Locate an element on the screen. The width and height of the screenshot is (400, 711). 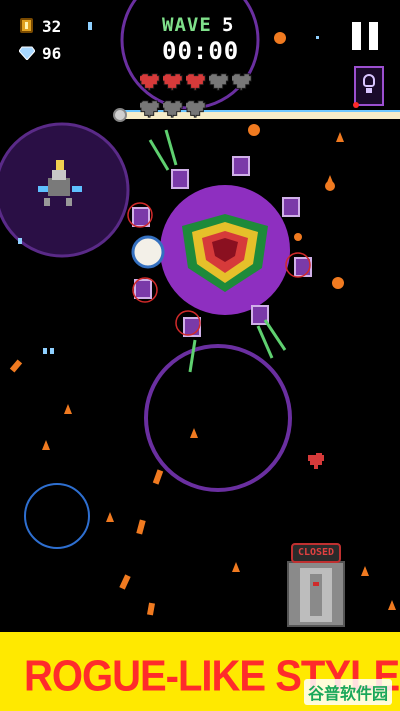
wave-number: 5 is located at coordinates (228, 25).